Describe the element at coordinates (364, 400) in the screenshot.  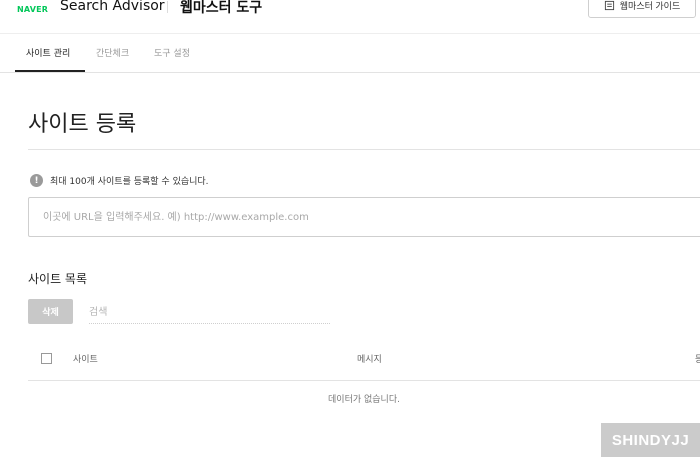
I see `empty-table-message: 데이터가 없습니다.` at that location.